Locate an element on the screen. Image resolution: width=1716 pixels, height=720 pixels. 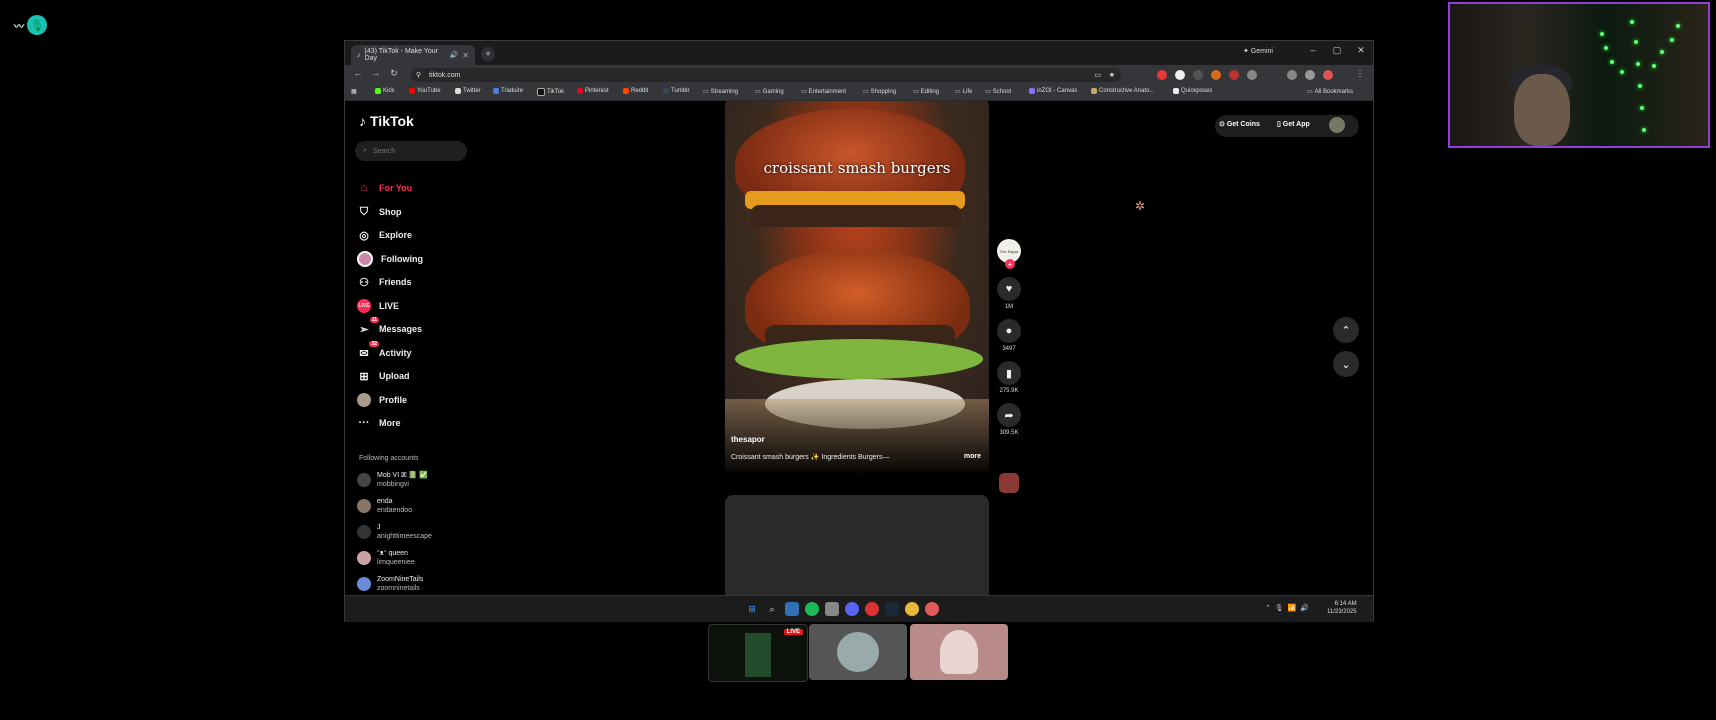
steam-icon is located at coordinates (892, 609).